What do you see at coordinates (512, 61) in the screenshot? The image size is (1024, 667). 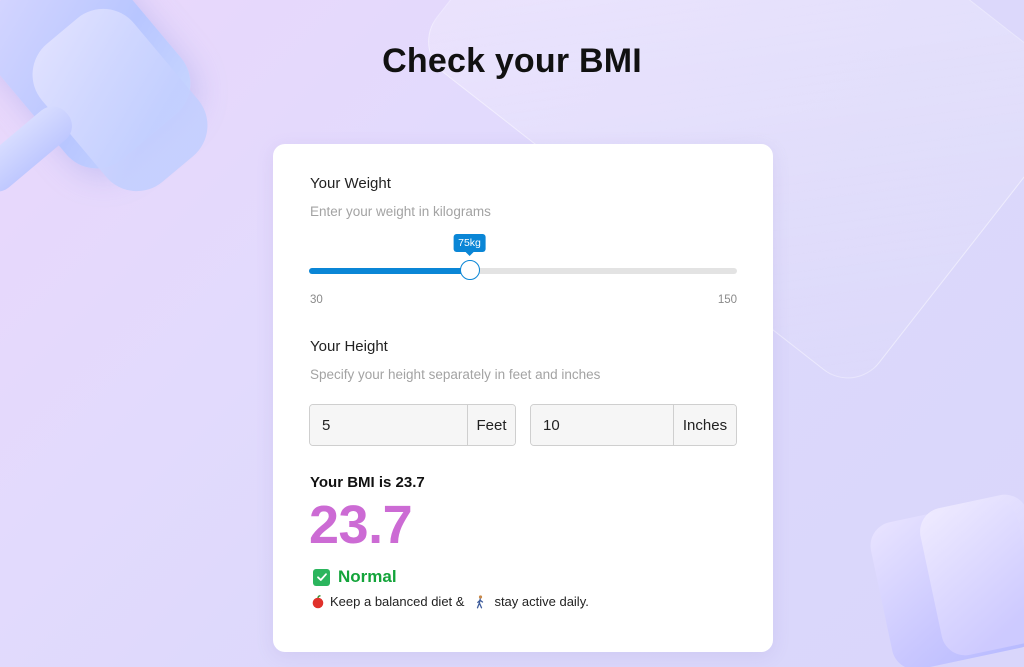 I see `page-title: Check your BMI` at bounding box center [512, 61].